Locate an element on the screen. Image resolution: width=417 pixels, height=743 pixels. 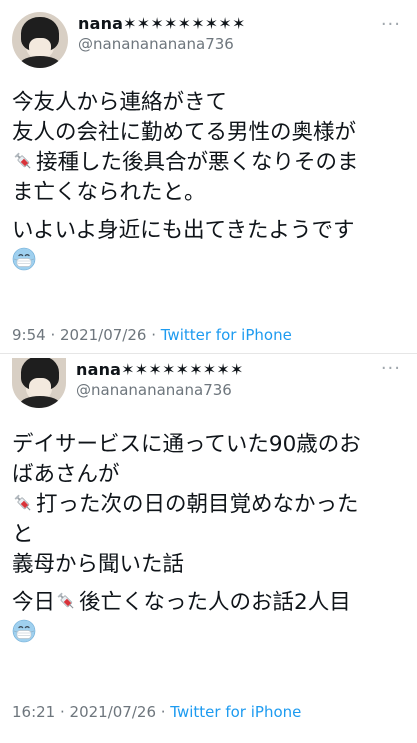
tweet-meta: 9:54 · 2021/07/26 · Twitter for iPhone is located at coordinates (152, 335).